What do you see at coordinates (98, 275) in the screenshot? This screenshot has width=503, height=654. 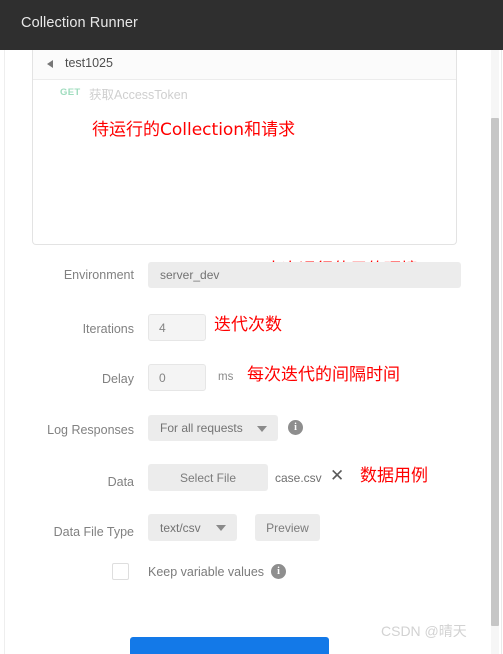 I see `environment-label: Environment` at bounding box center [98, 275].